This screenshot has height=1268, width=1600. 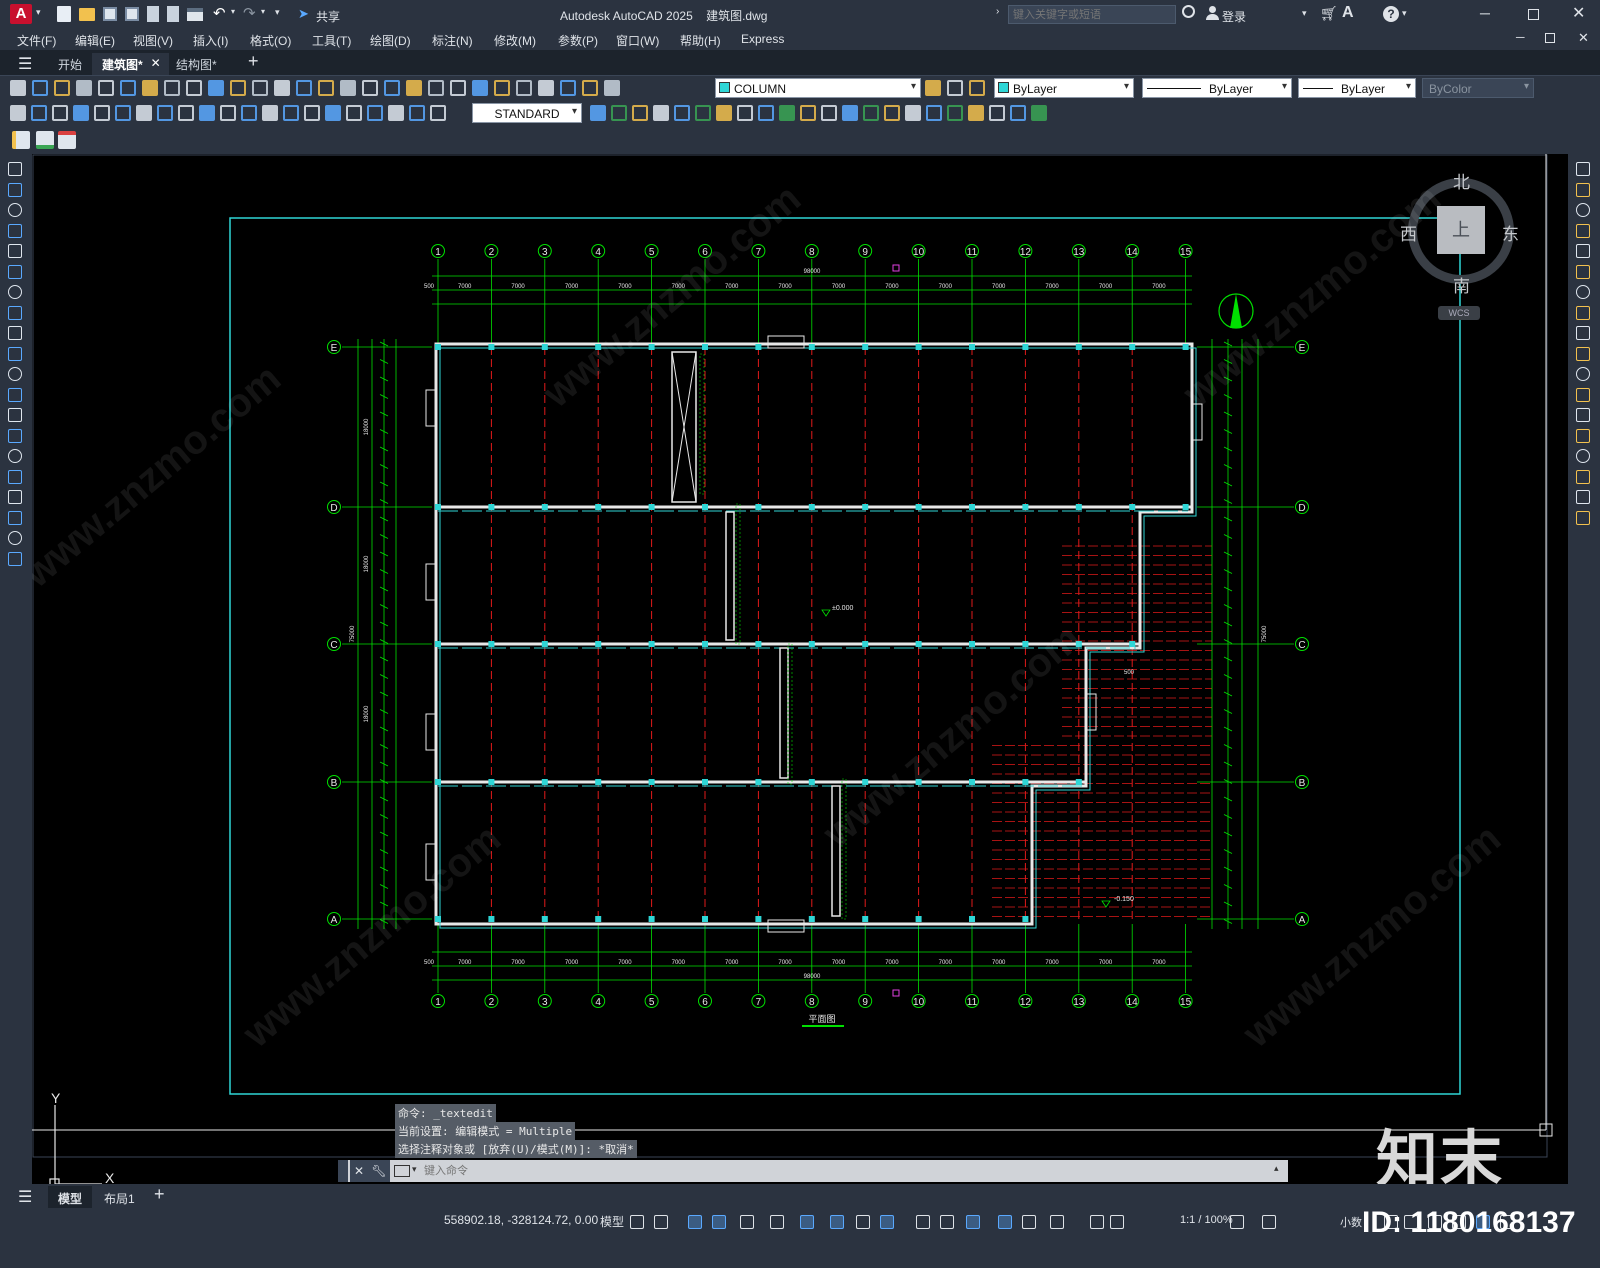 I want to click on diameter-icon, so click(x=144, y=113).